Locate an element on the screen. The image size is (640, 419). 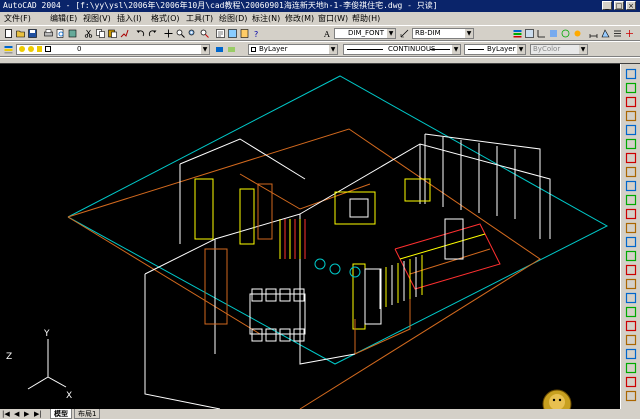
dim-style-value: RB-DIM is located at coordinates (428, 33).